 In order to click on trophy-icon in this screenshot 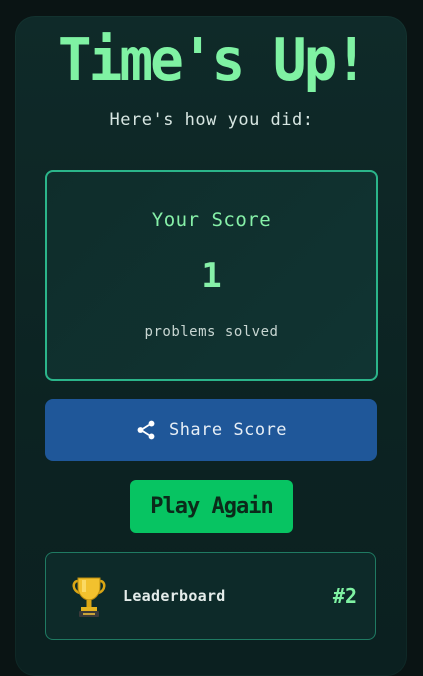, I will do `click(89, 597)`.